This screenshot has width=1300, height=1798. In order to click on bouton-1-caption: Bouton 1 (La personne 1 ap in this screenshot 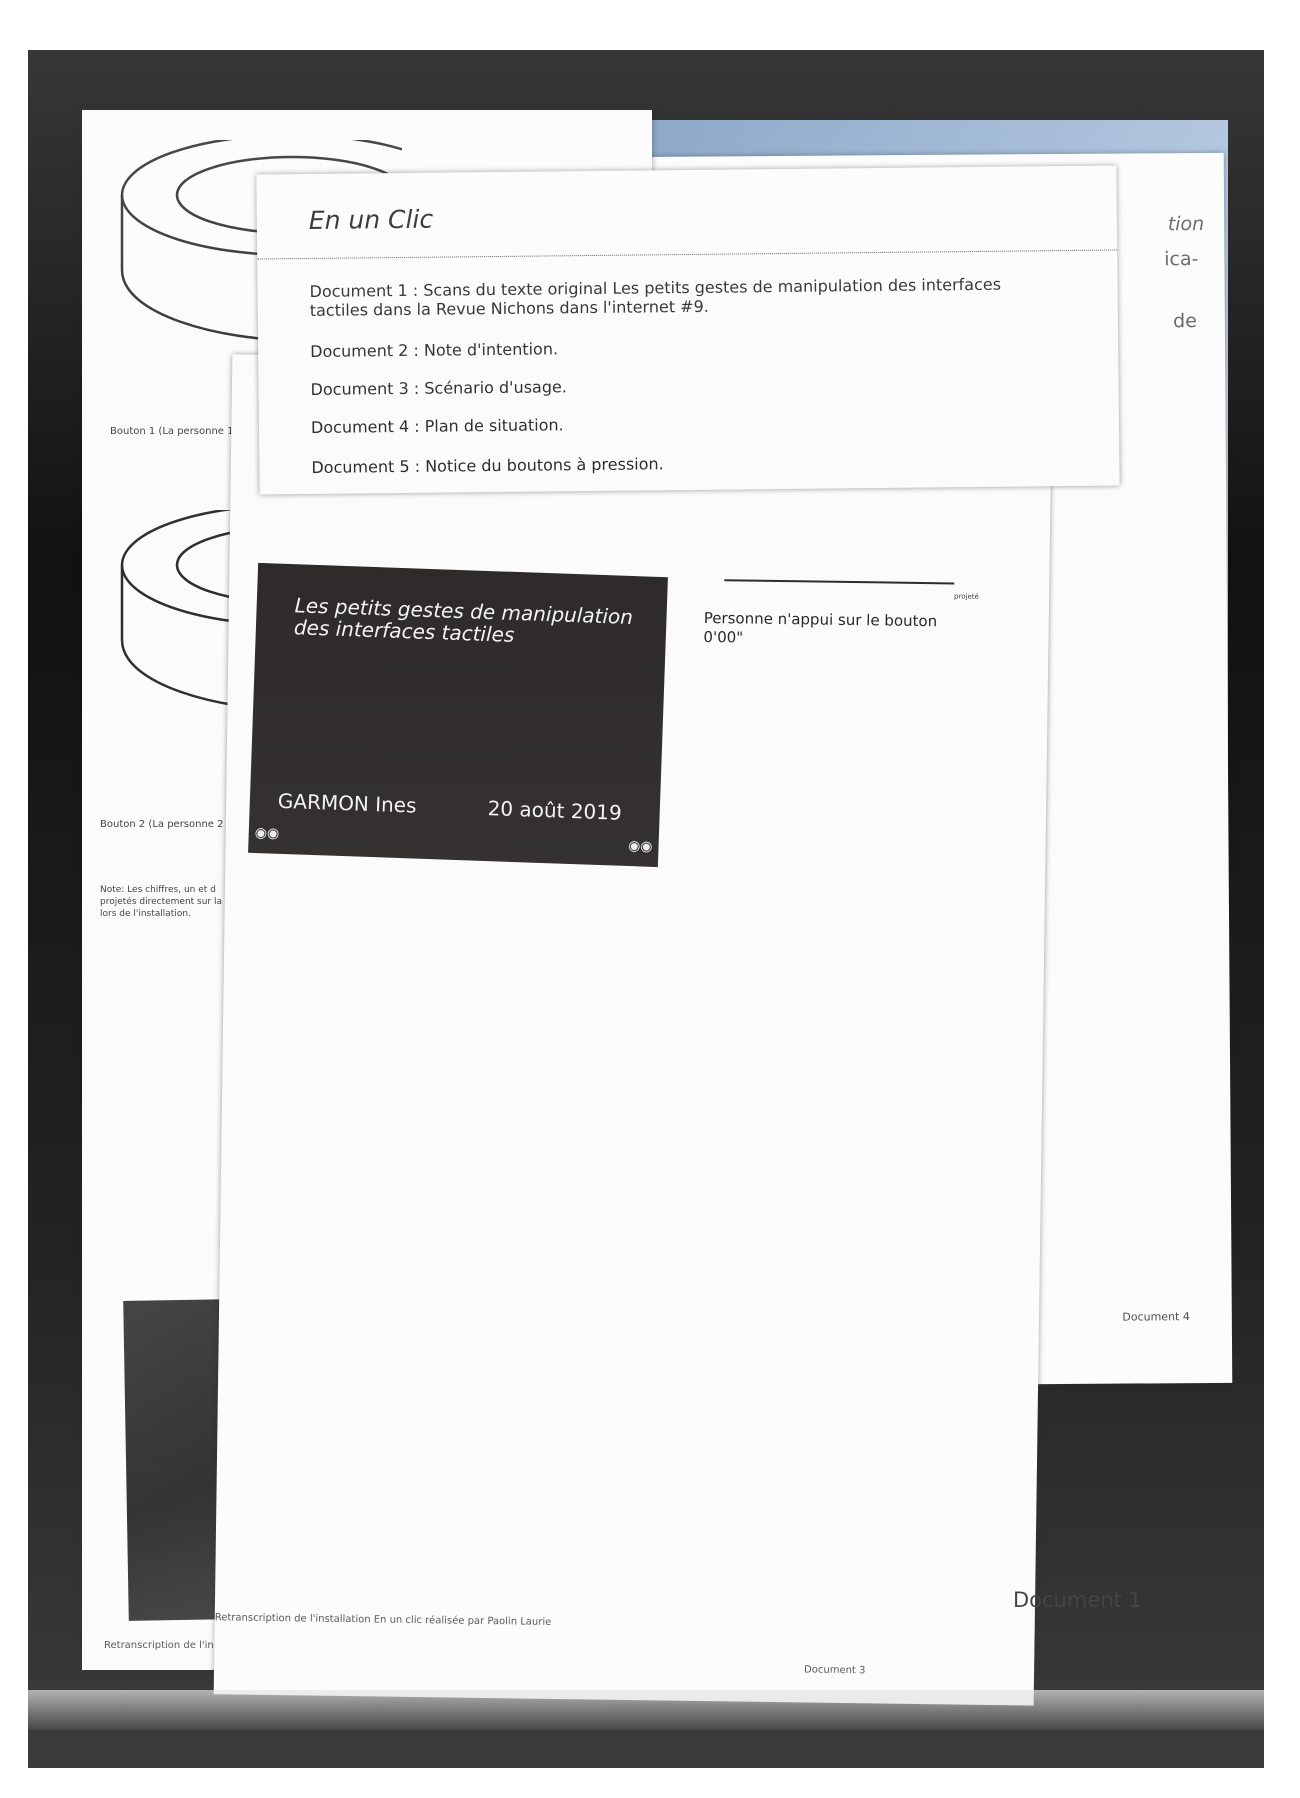, I will do `click(180, 431)`.